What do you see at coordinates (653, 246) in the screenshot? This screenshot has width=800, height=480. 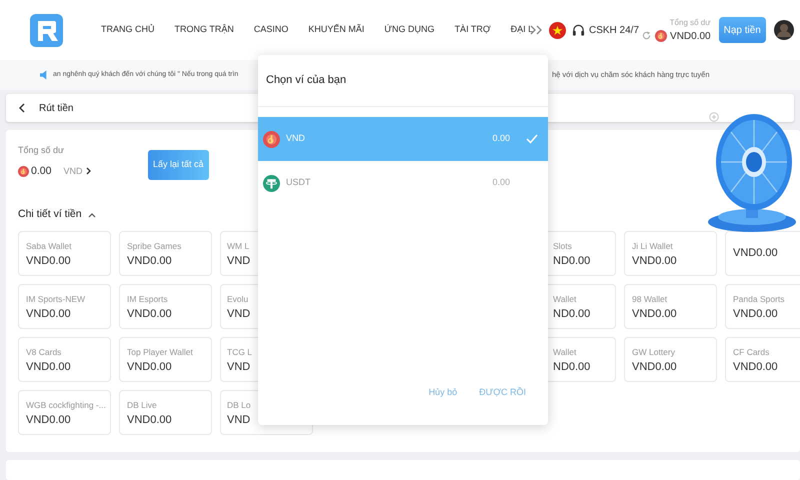 I see `wallet-name: Ji Li Wallet` at bounding box center [653, 246].